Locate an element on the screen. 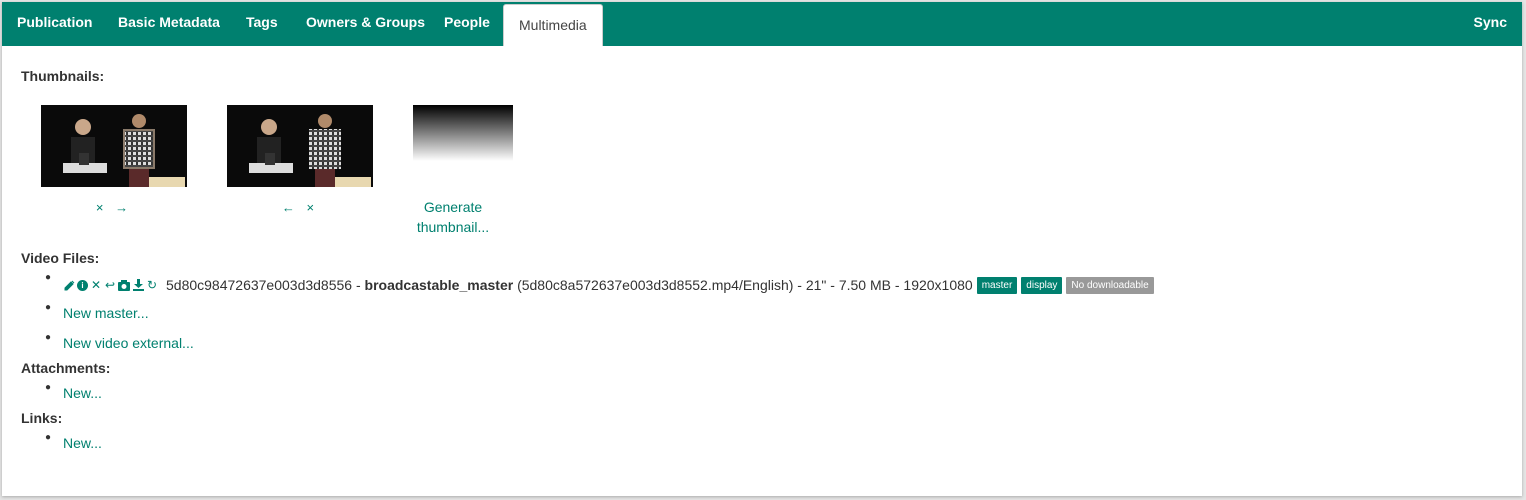 This screenshot has width=1526, height=500. generate-thumbnail-preview is located at coordinates (463, 133).